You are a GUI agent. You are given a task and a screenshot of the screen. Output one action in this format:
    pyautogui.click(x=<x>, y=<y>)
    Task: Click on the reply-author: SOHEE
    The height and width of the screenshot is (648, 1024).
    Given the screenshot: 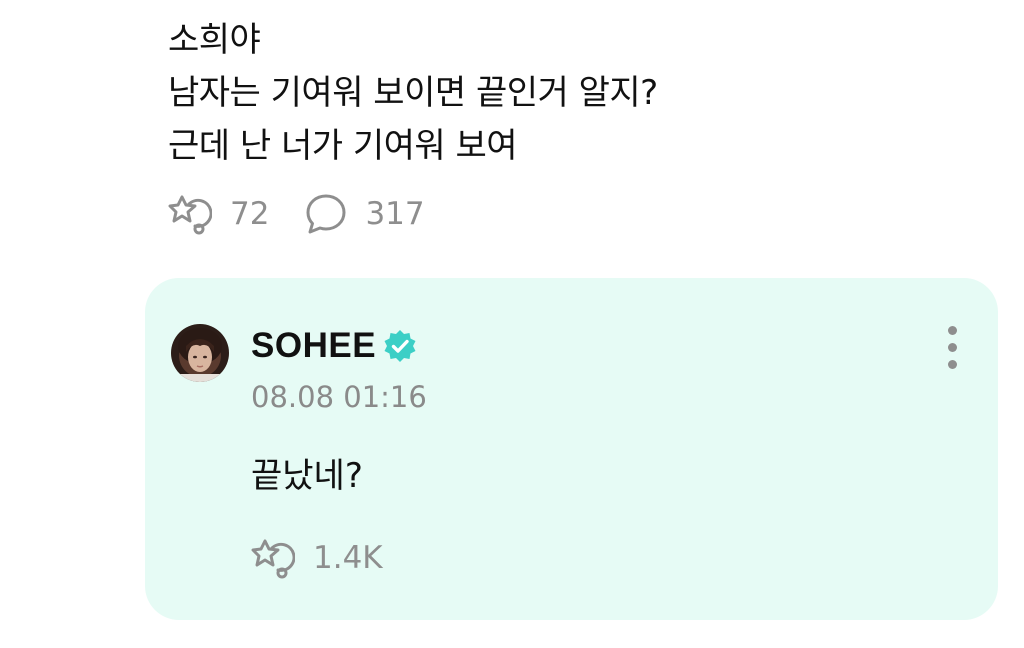 What is the action you would take?
    pyautogui.click(x=334, y=346)
    